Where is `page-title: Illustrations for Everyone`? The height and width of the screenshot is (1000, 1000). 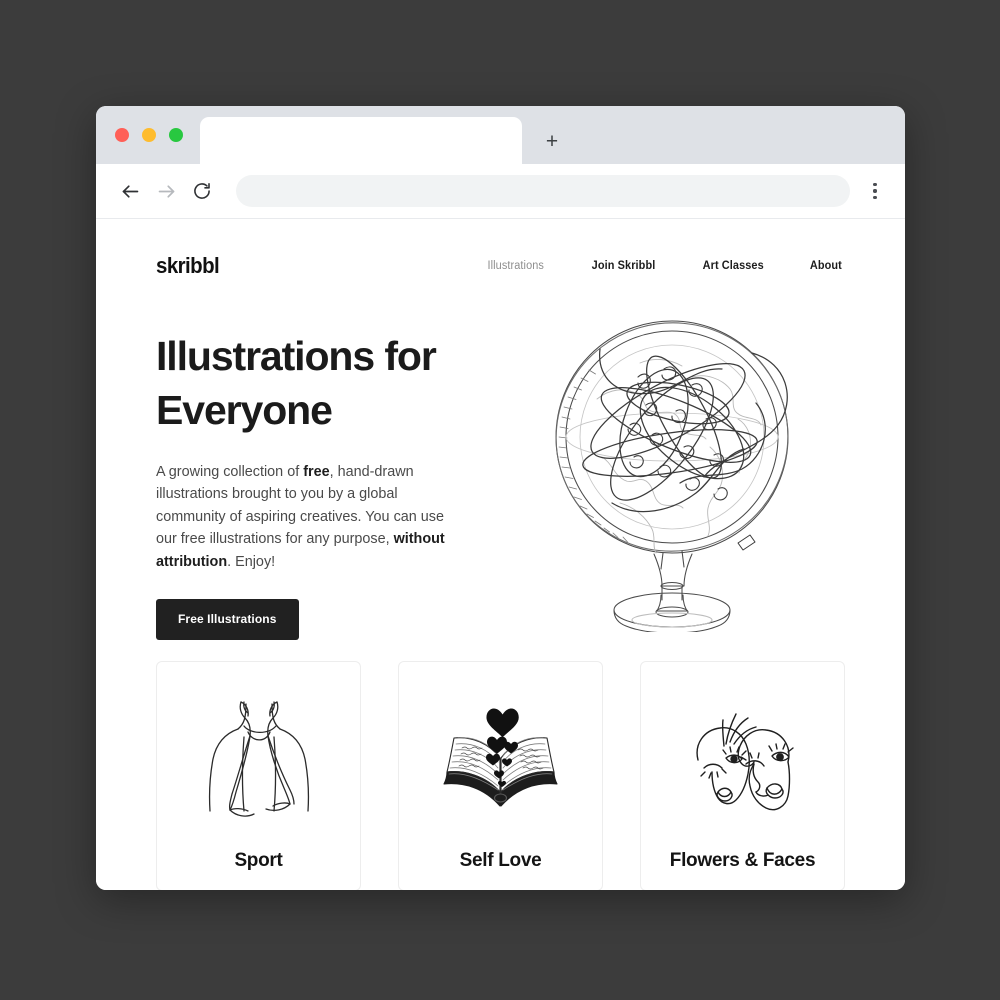
page-title: Illustrations for Everyone is located at coordinates (321, 383).